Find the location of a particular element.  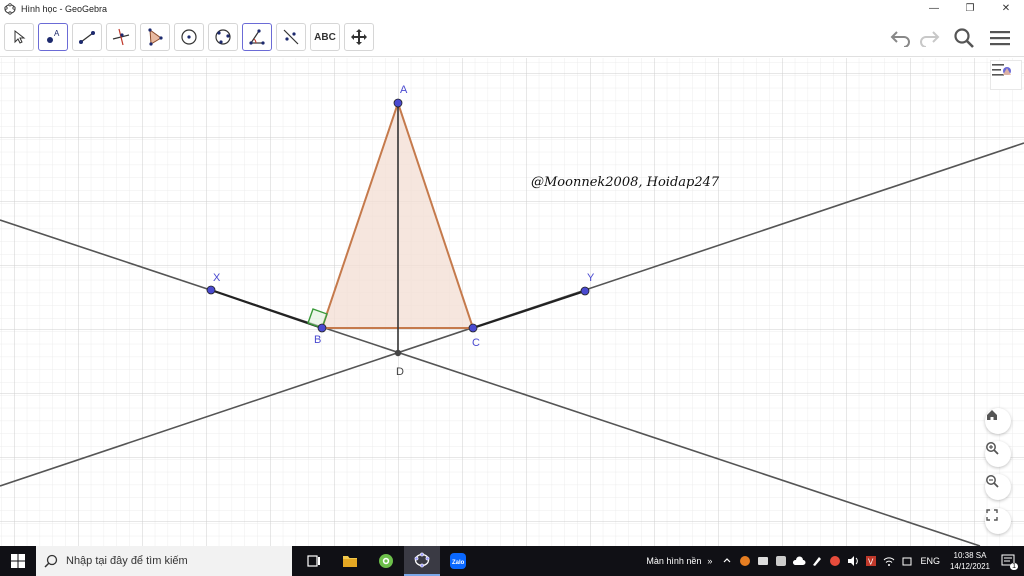

point-d is located at coordinates (398, 353).